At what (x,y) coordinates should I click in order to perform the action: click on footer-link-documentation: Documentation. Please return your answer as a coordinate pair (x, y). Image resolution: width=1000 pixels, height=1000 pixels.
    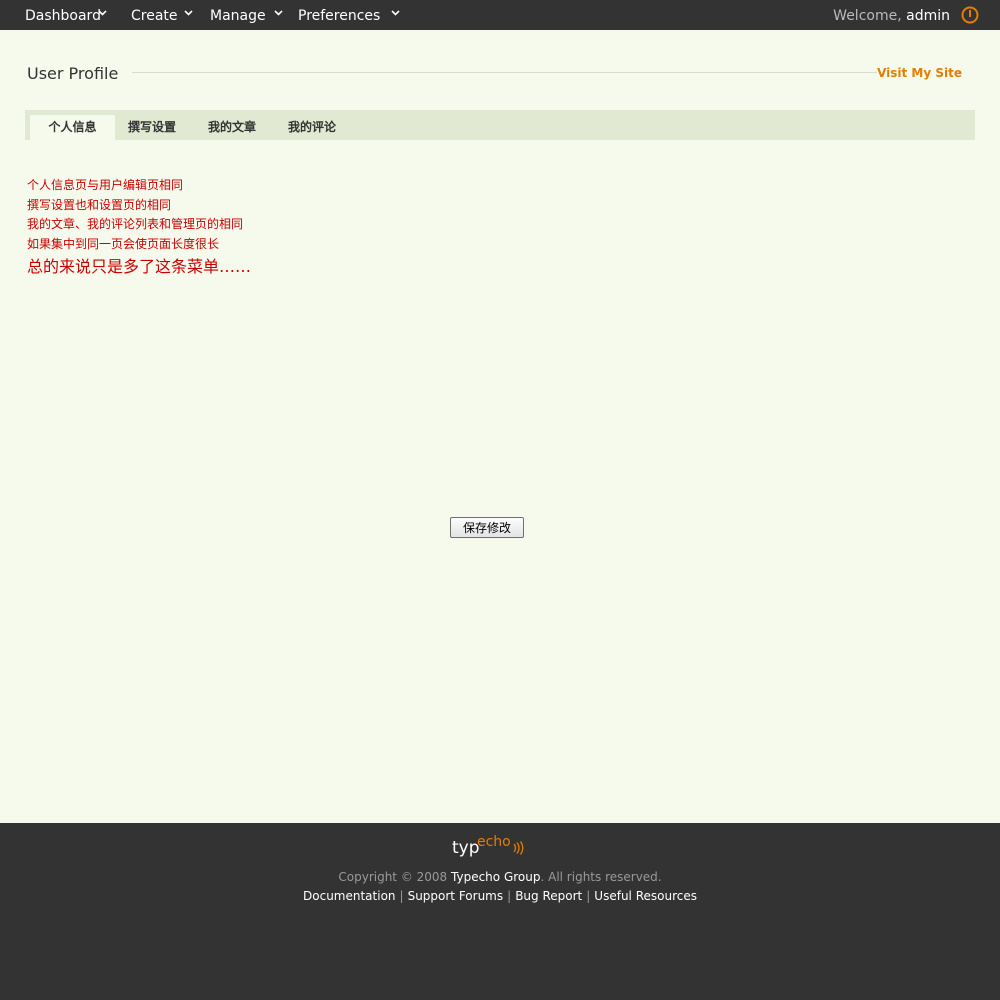
    Looking at the image, I should click on (349, 896).